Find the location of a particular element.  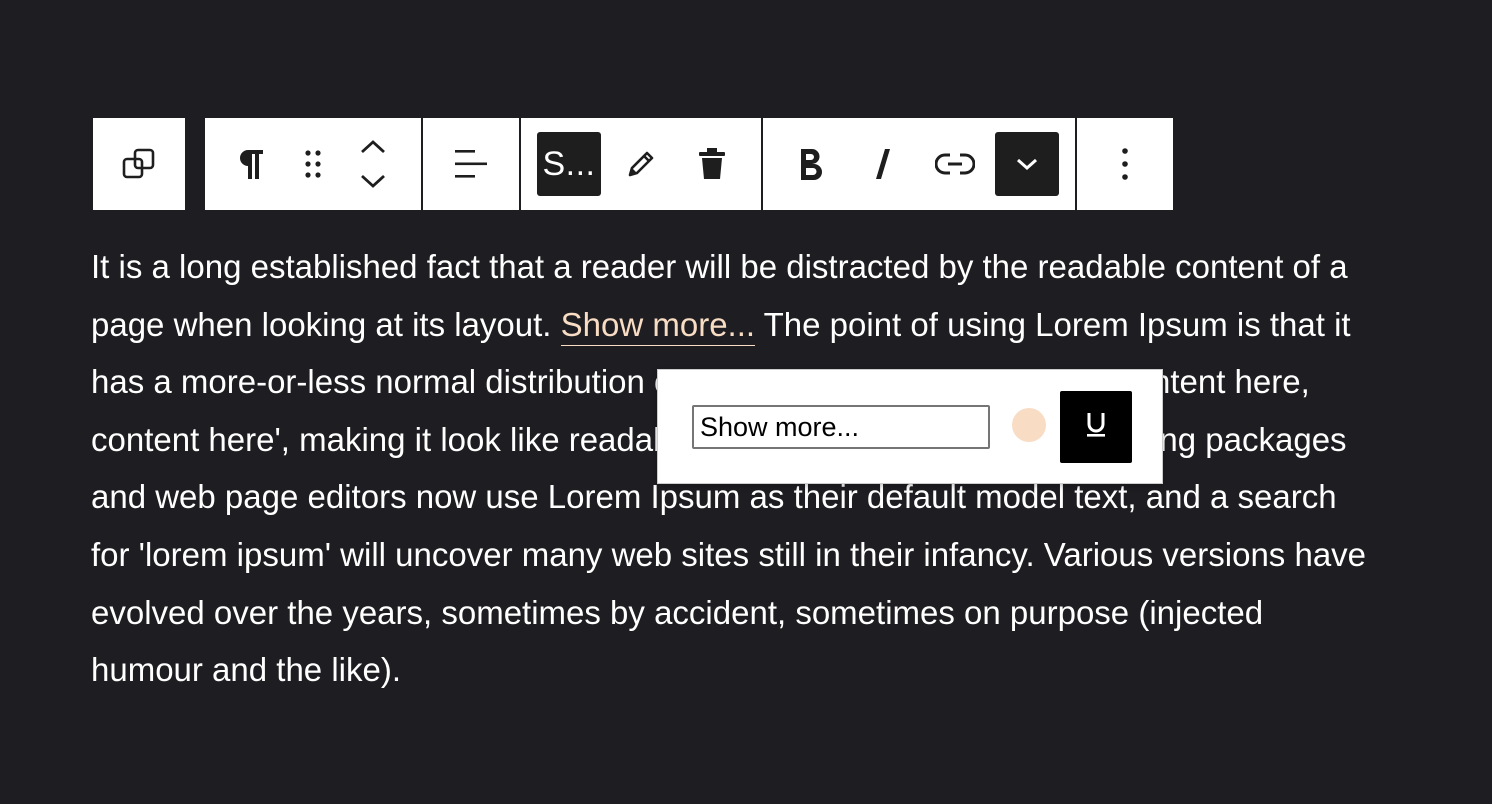

align-text-button is located at coordinates (471, 164).